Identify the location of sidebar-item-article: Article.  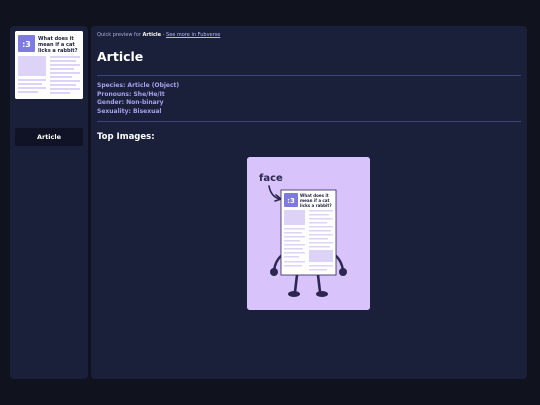
(49, 137).